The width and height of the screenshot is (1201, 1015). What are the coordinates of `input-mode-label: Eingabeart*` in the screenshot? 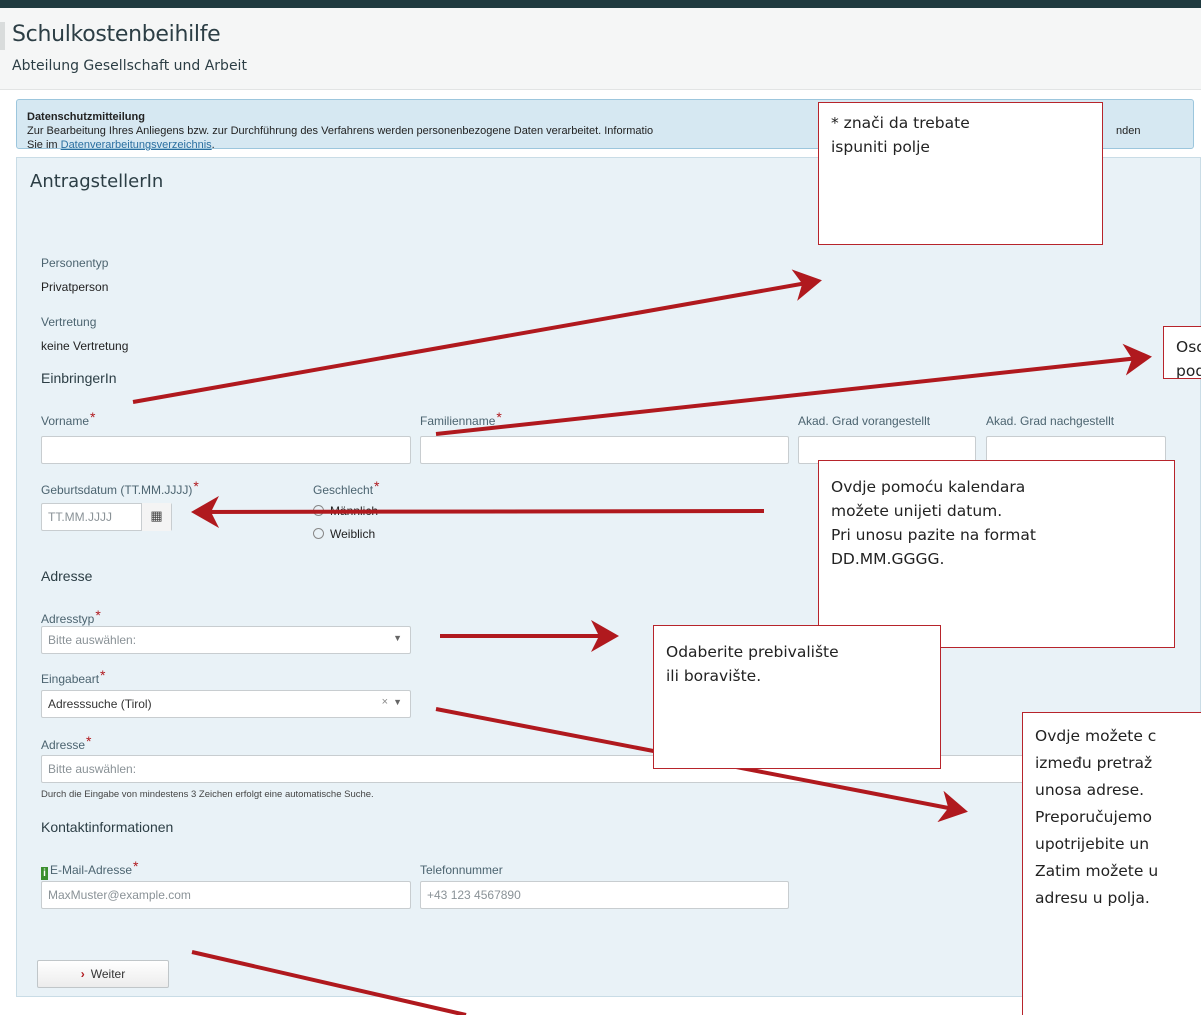 It's located at (73, 676).